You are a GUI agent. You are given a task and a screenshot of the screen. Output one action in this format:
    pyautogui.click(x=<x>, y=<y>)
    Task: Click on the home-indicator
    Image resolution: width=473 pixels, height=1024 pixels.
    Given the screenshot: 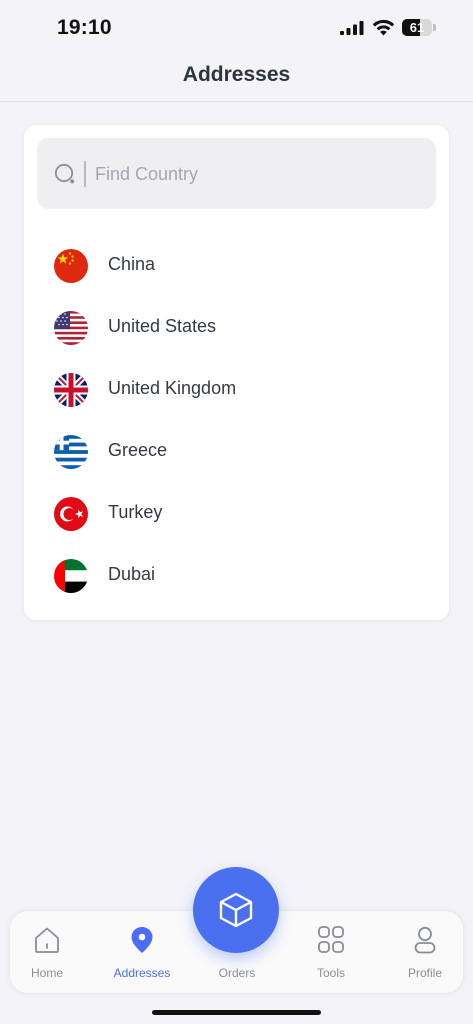 What is the action you would take?
    pyautogui.click(x=236, y=1012)
    